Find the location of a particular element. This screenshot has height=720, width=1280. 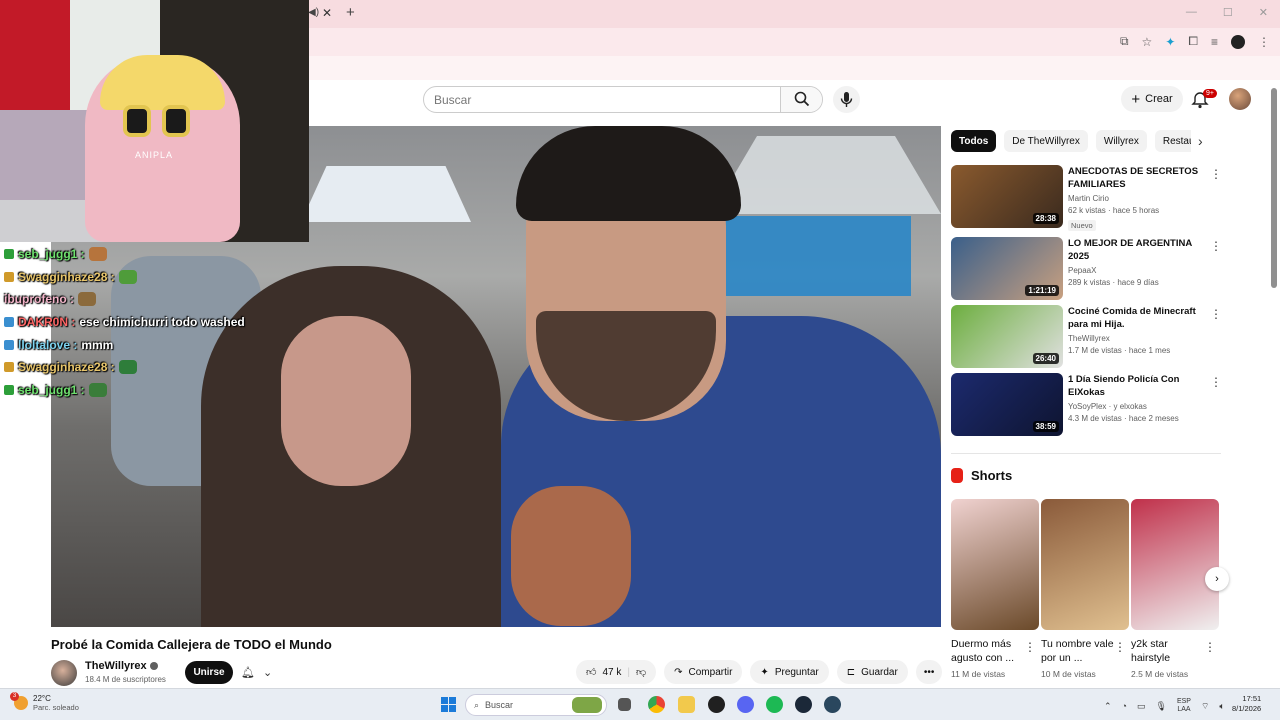

volume-icon: 🔈︎ is located at coordinates (1221, 706).